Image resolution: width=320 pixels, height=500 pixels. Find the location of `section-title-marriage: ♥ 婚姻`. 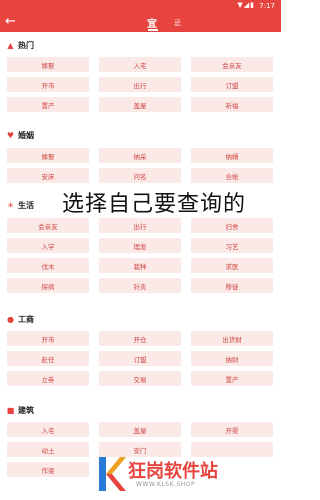

section-title-marriage: ♥ 婚姻 is located at coordinates (20, 135).